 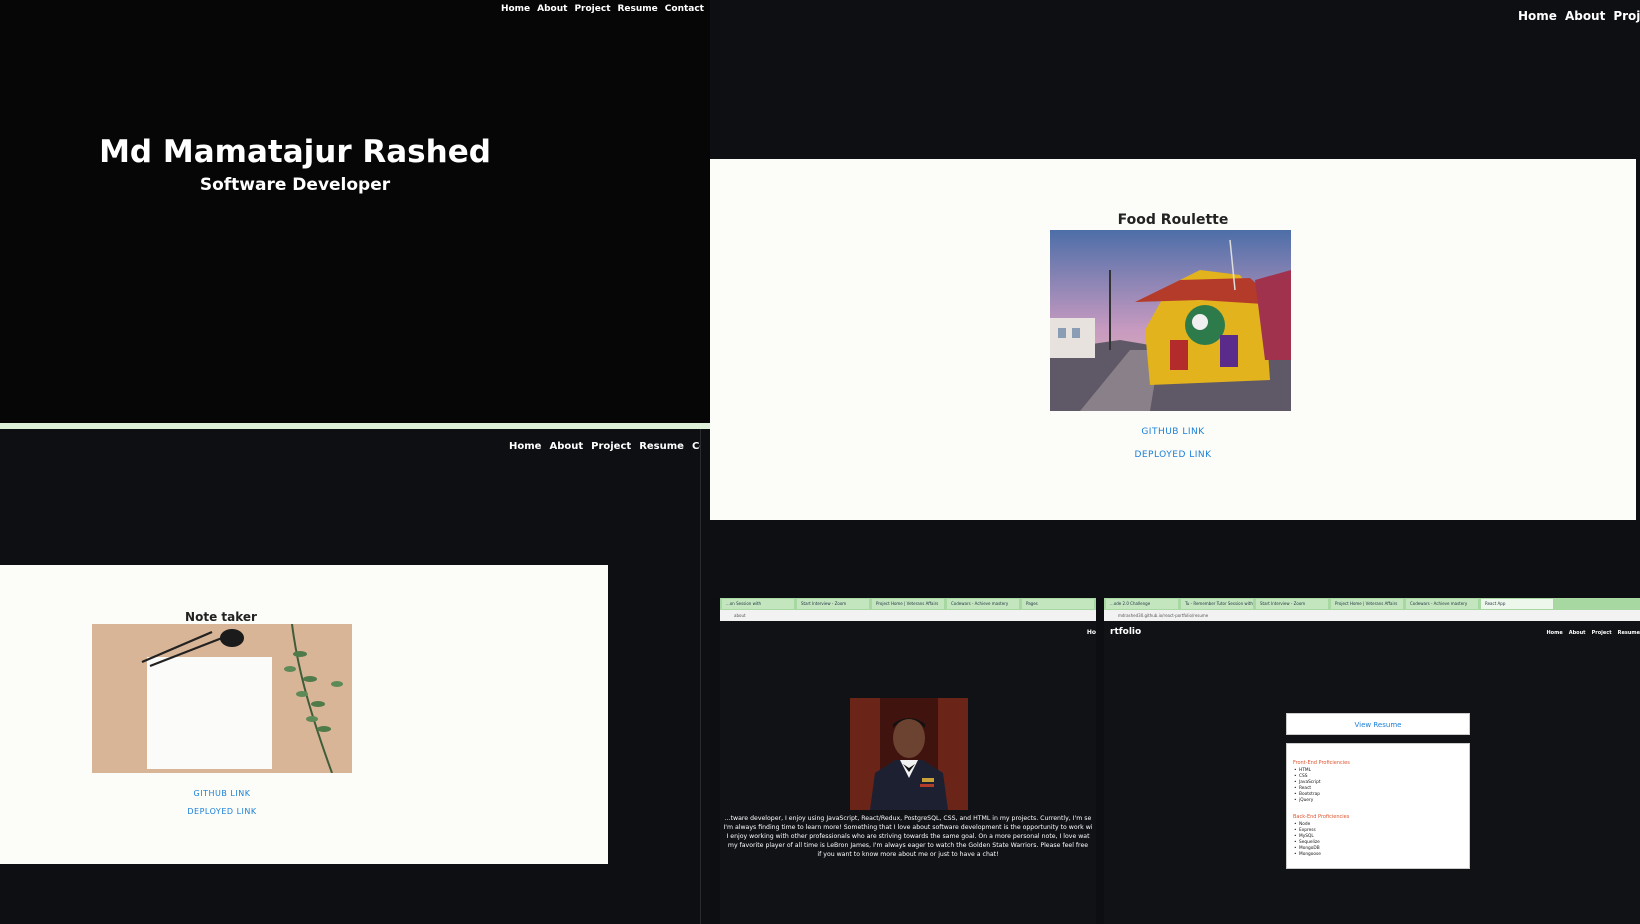 What do you see at coordinates (1321, 817) in the screenshot?
I see `back-end-heading: Back-End Proficiencies` at bounding box center [1321, 817].